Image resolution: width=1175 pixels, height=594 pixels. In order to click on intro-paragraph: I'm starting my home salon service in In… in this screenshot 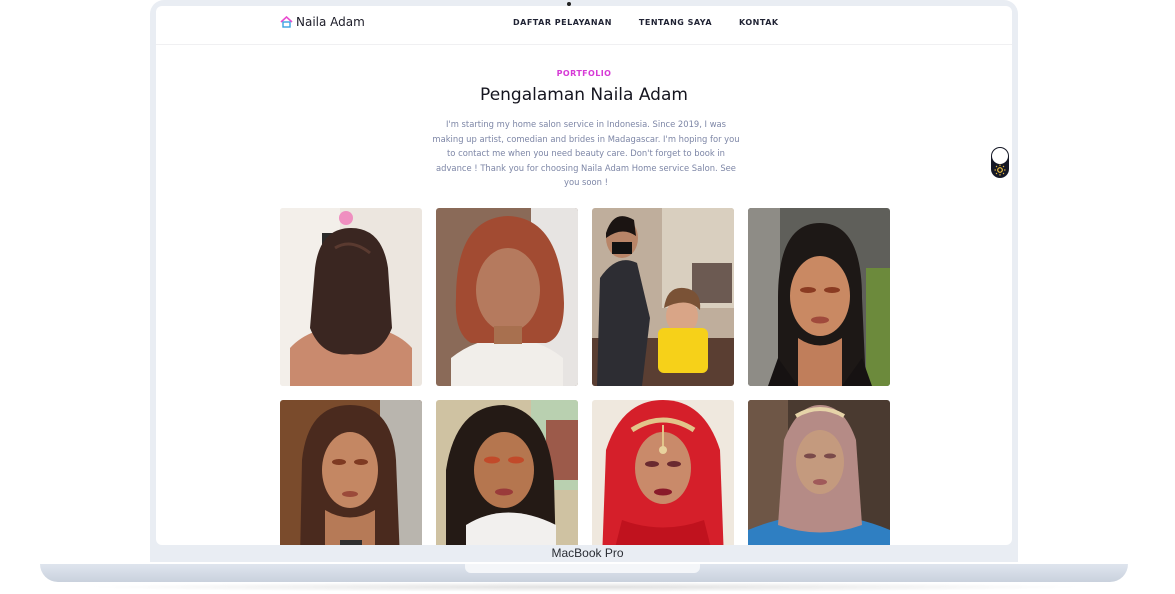, I will do `click(586, 153)`.